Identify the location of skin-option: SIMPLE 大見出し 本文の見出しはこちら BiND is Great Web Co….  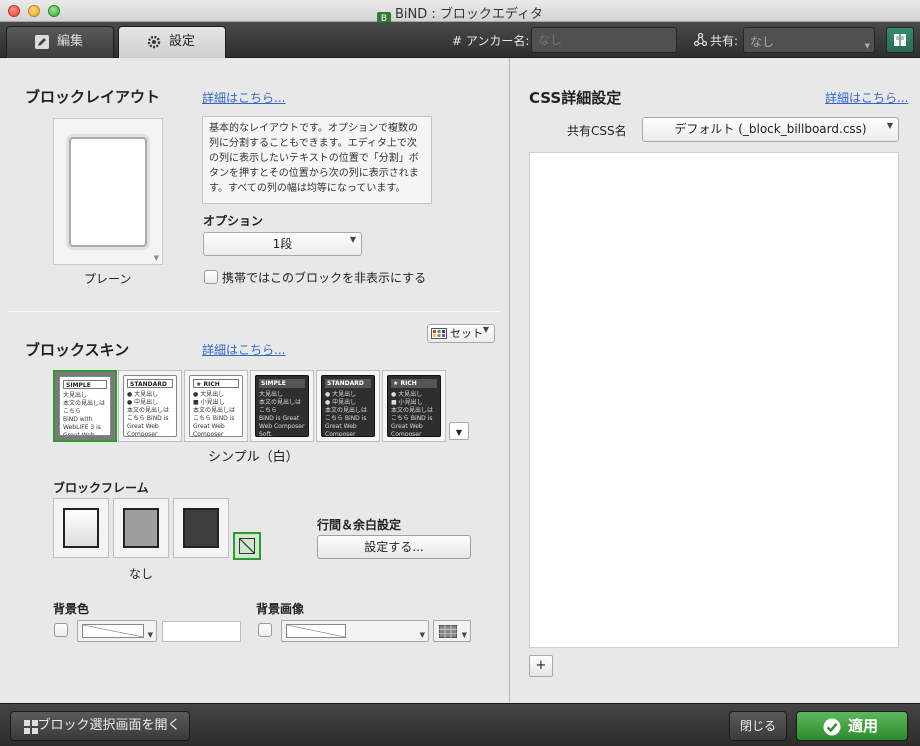
(282, 406).